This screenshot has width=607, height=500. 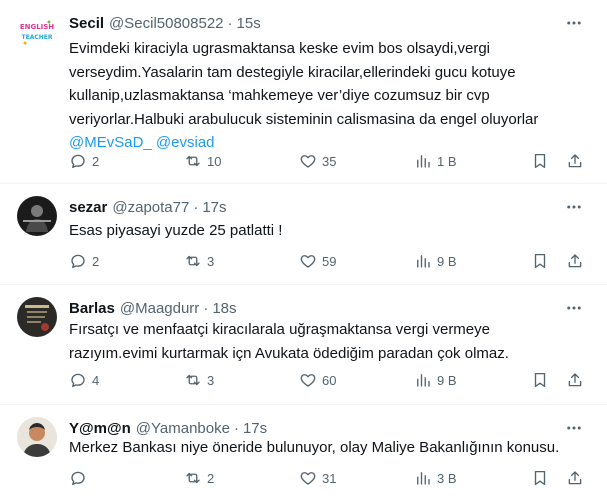 I want to click on reply-icon, so click(x=78, y=478).